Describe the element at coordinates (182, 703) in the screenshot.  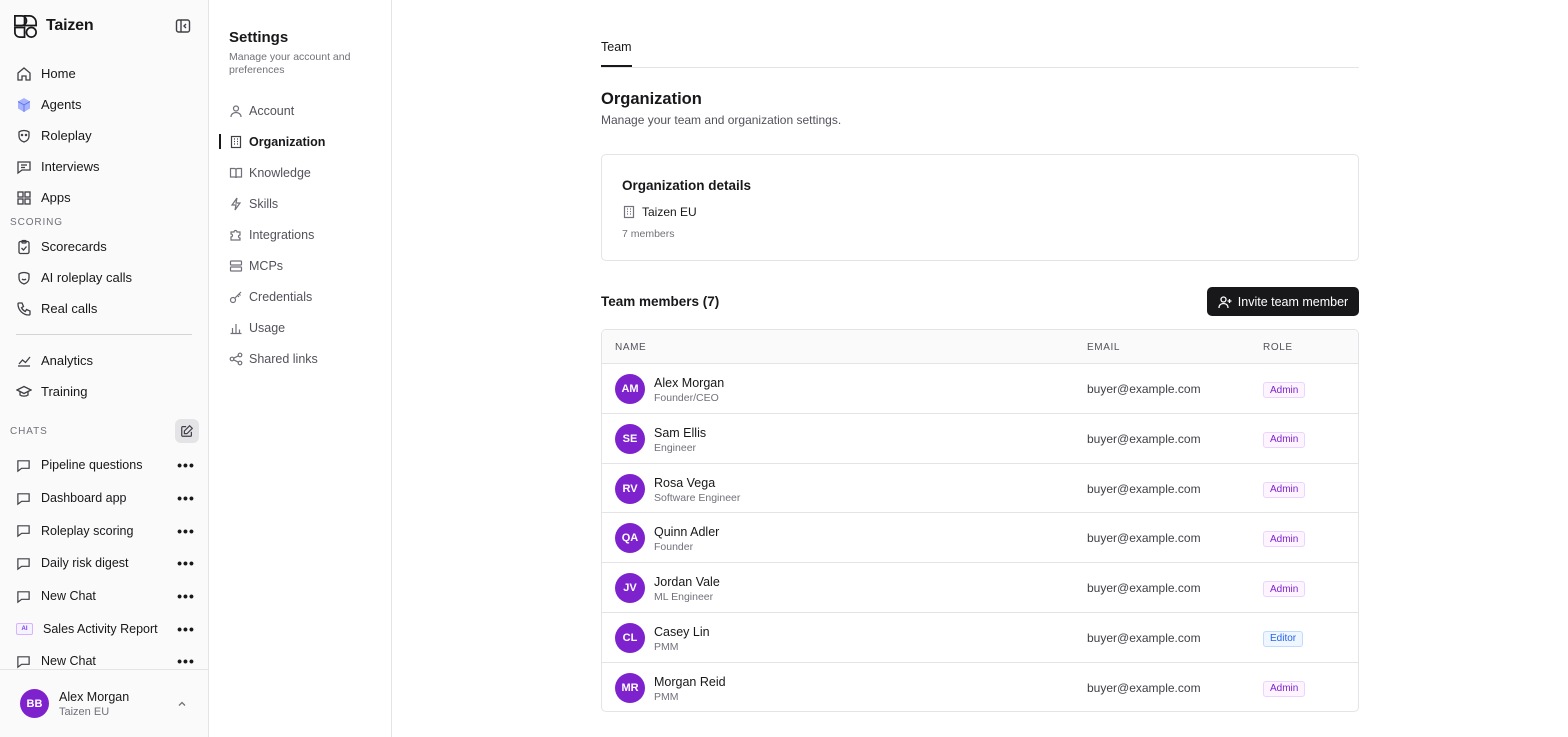
I see `chevron-up-icon` at that location.